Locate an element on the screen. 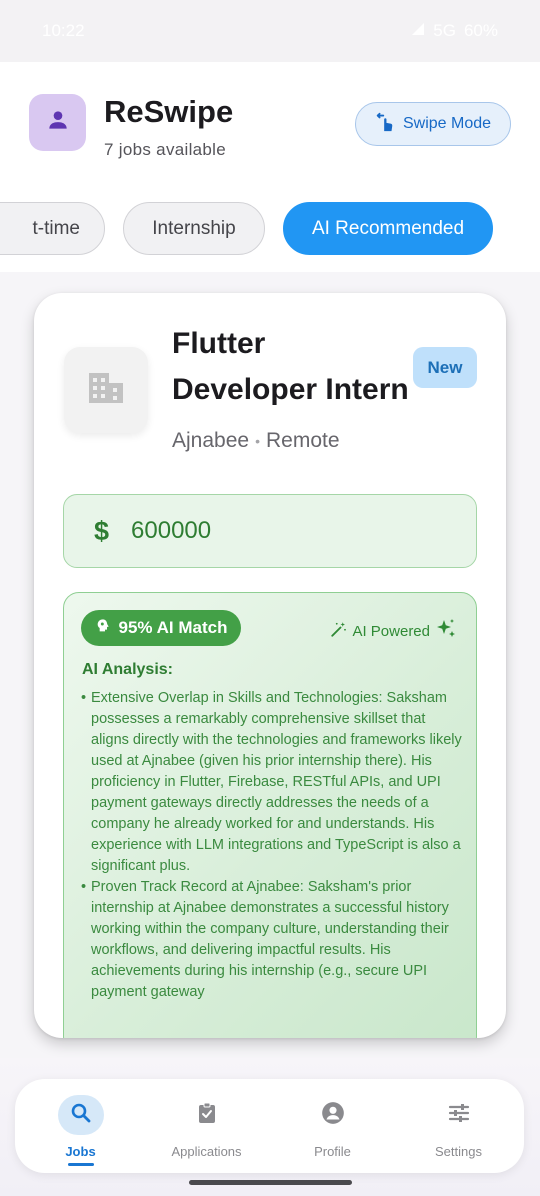  person-icon is located at coordinates (58, 122).